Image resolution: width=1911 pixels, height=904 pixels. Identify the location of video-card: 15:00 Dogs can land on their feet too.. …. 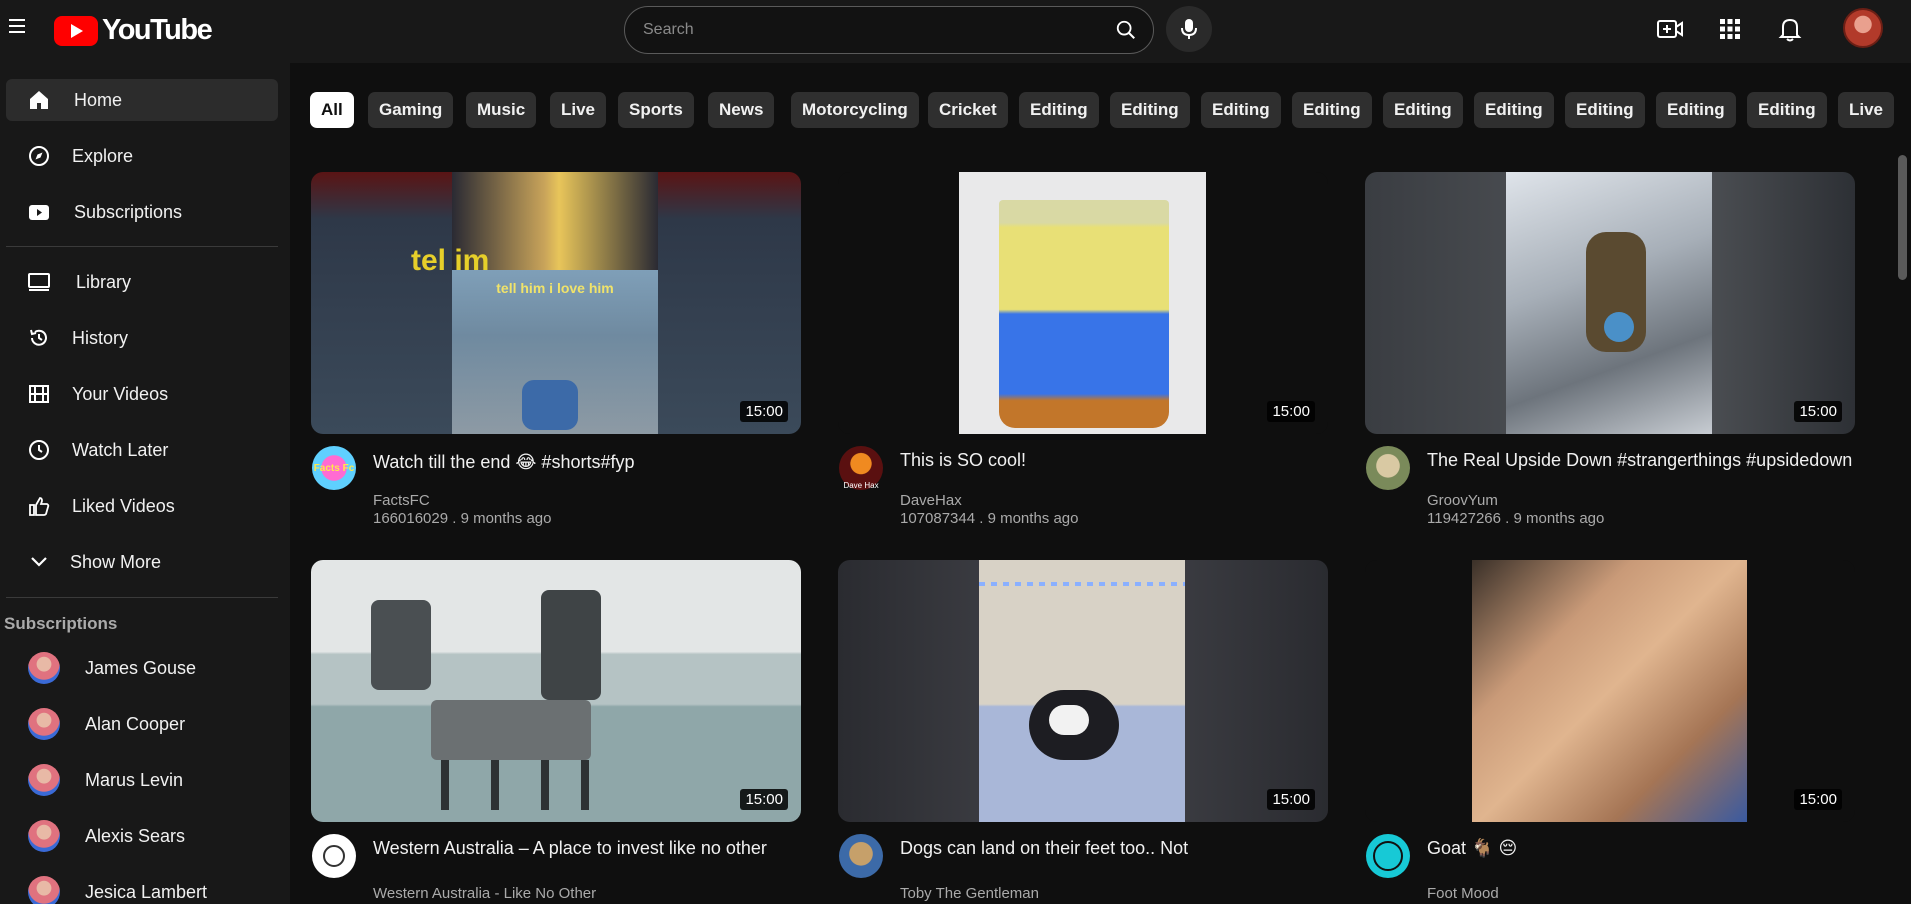
(1083, 732).